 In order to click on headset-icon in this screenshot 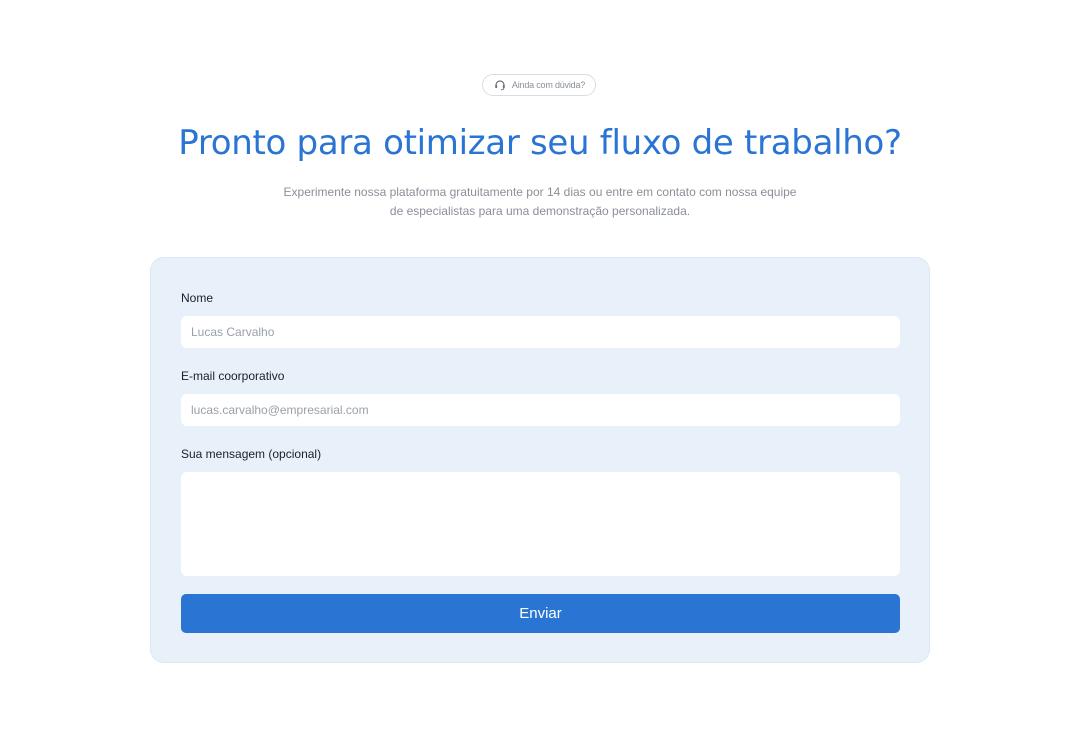, I will do `click(500, 85)`.